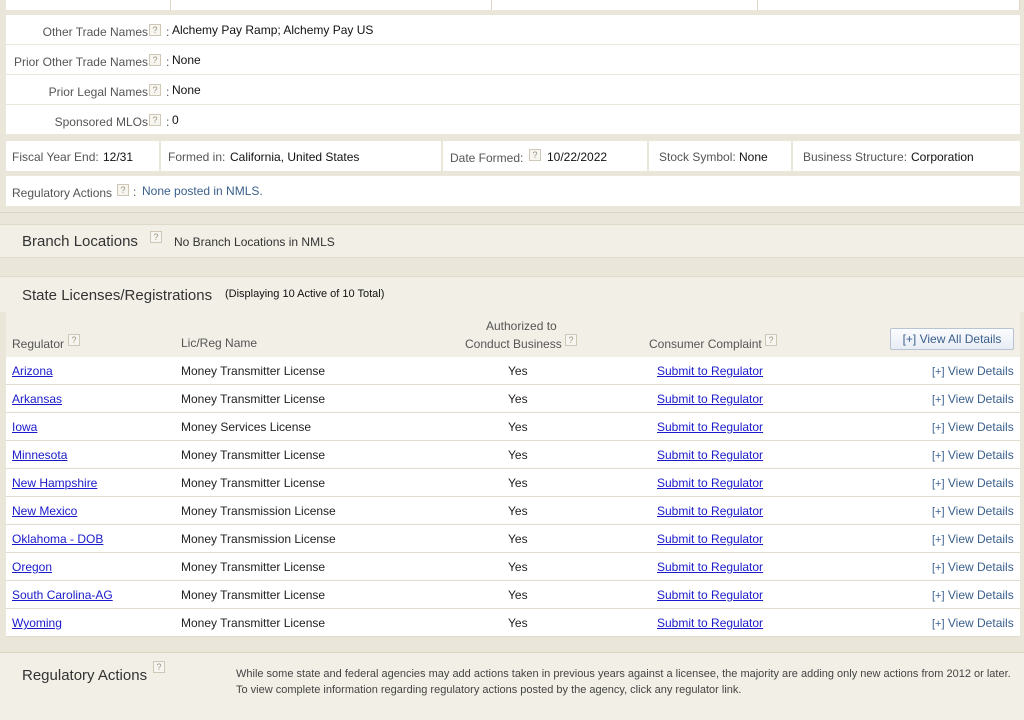 The height and width of the screenshot is (720, 1024). Describe the element at coordinates (57, 539) in the screenshot. I see `regulator-link: Oklahoma - DOB` at that location.